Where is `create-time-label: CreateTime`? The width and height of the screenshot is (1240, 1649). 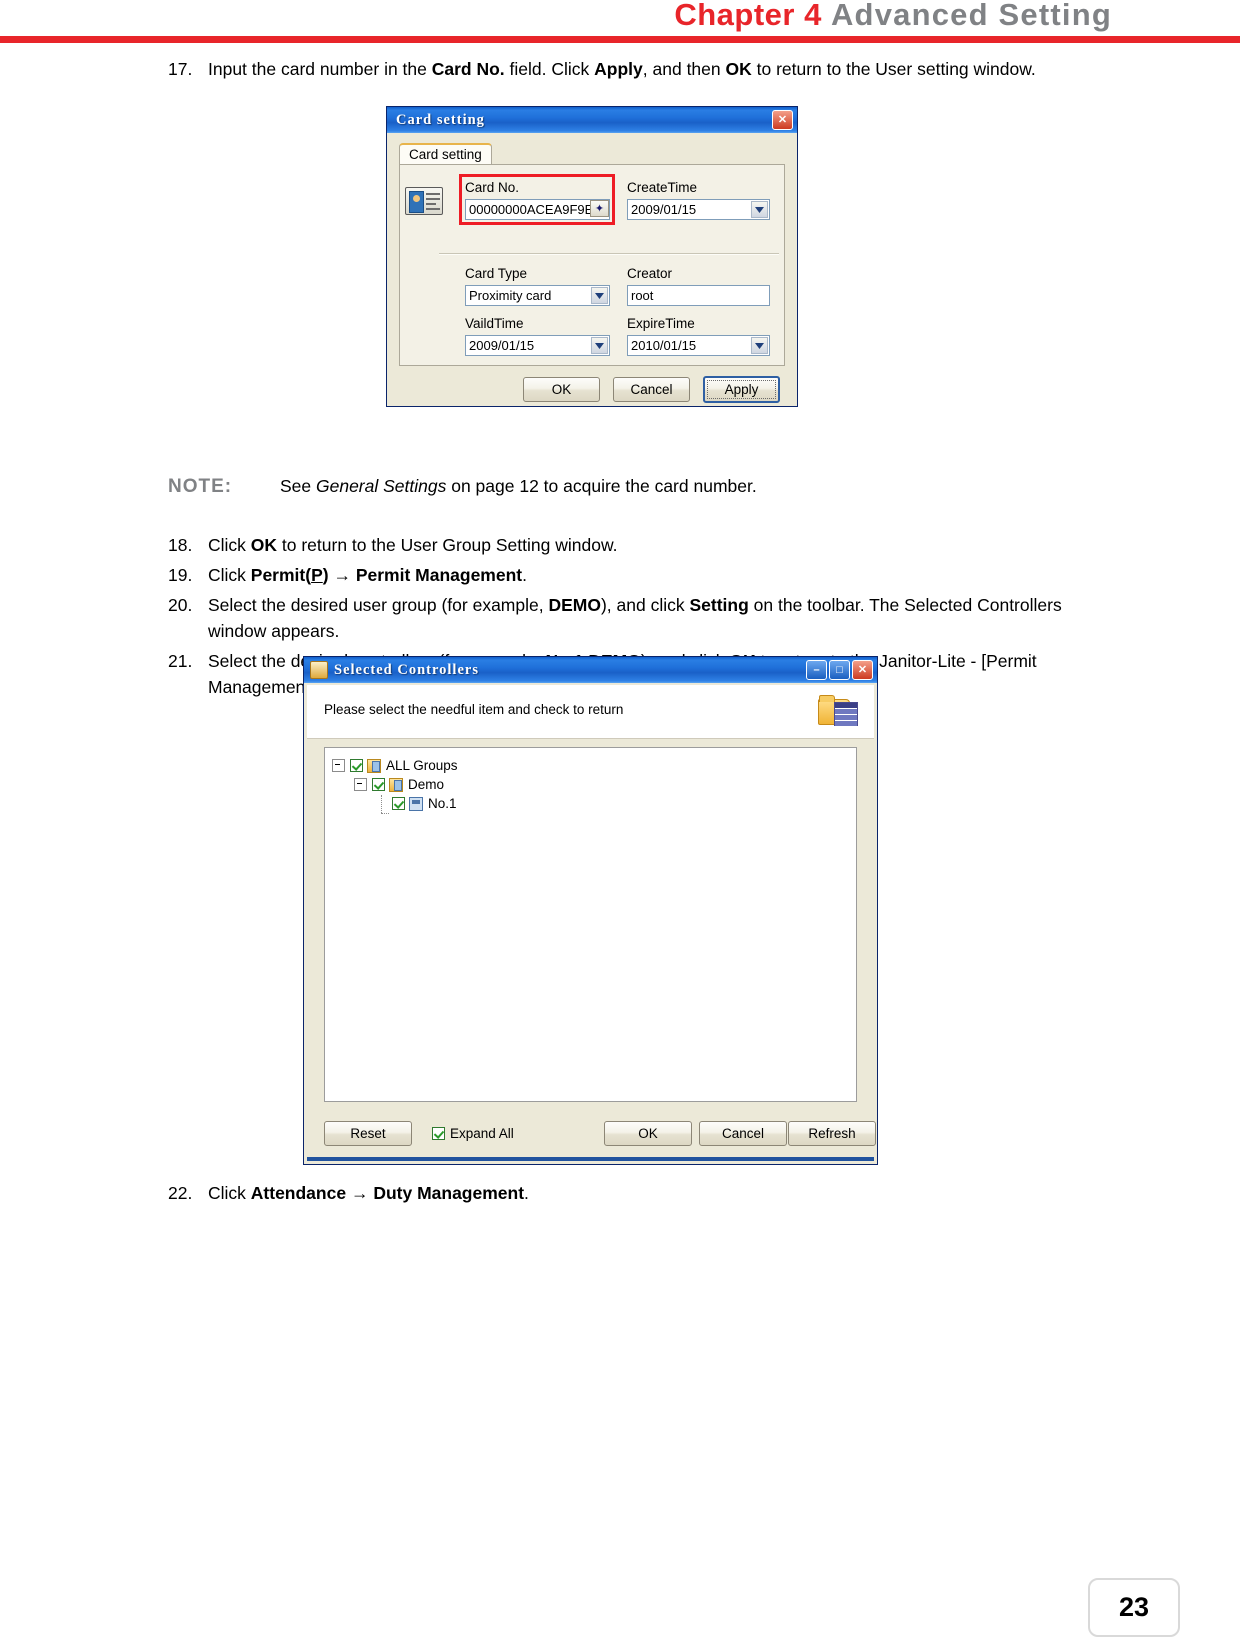 create-time-label: CreateTime is located at coordinates (662, 187).